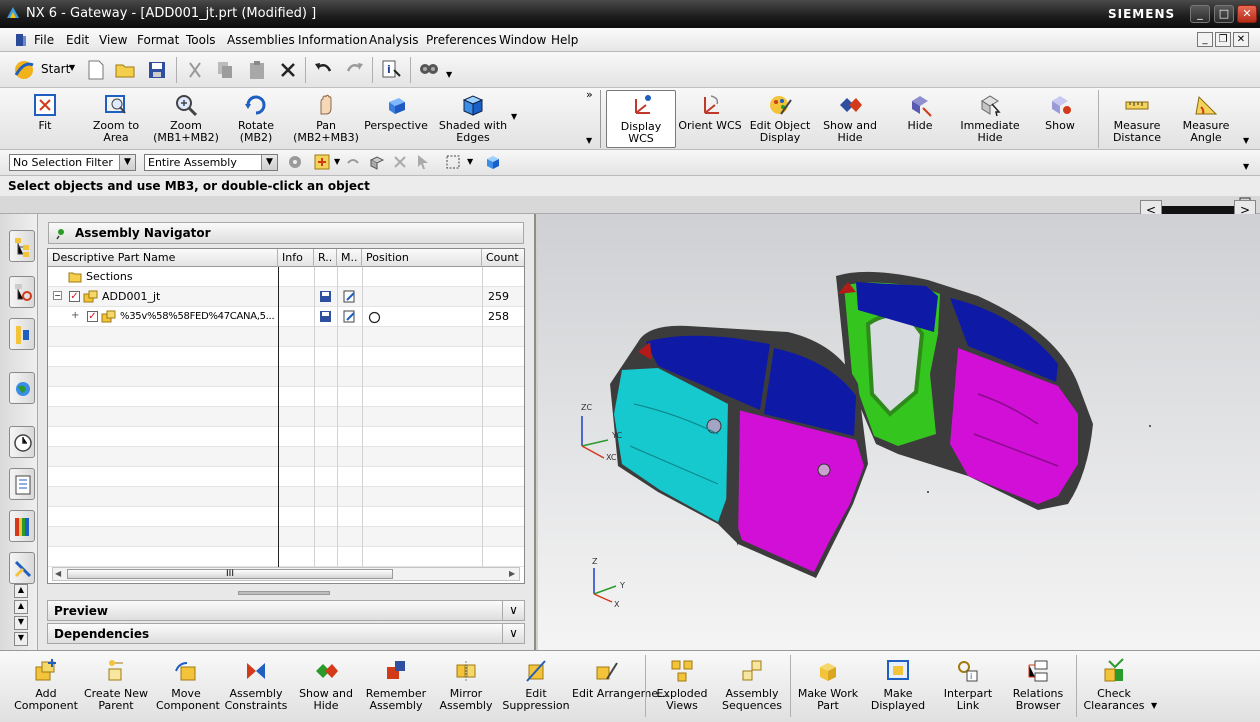  I want to click on doc-restore-button: ❐, so click(1223, 39).